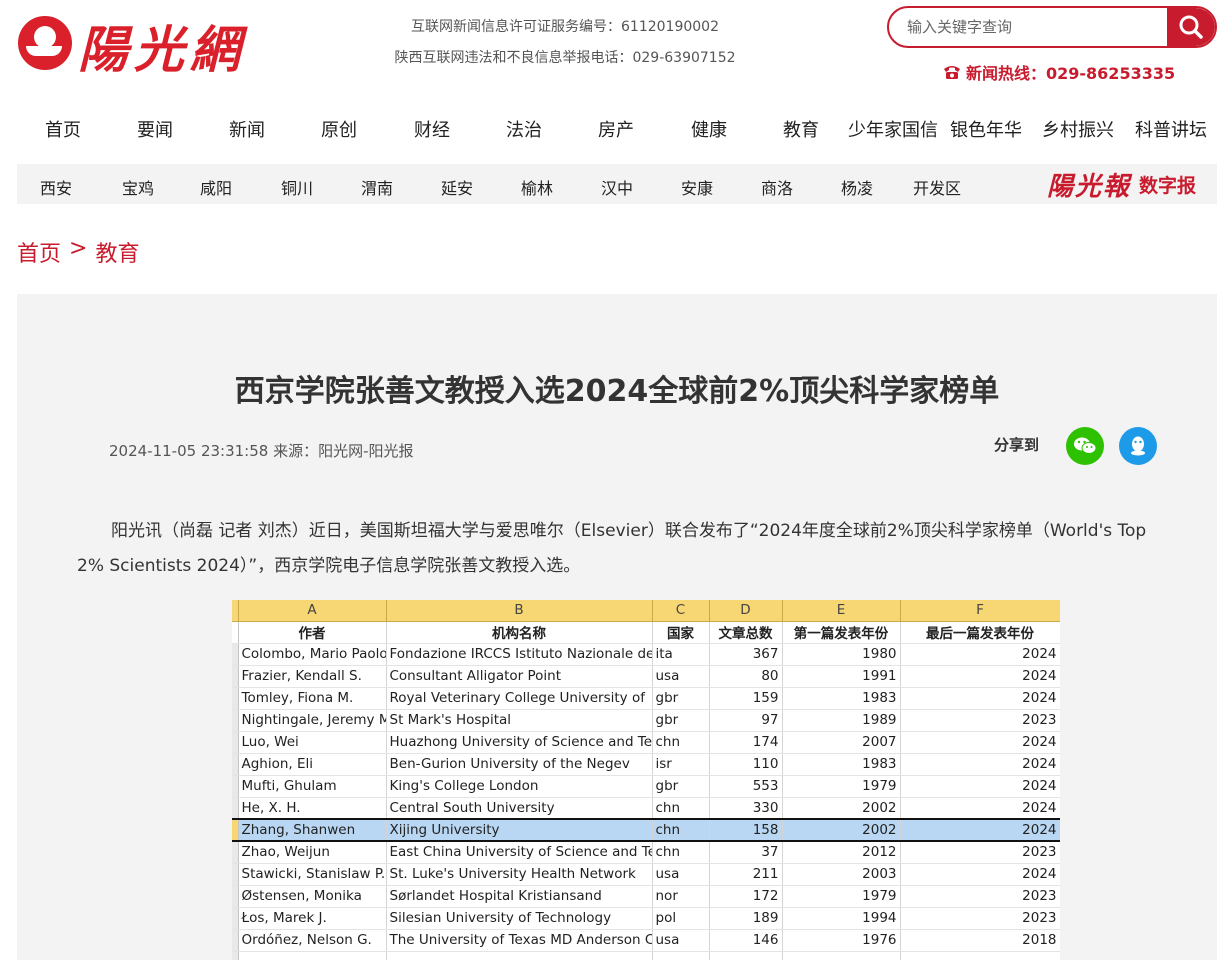 This screenshot has width=1229, height=960. Describe the element at coordinates (519, 940) in the screenshot. I see `table-cell: The University of Texas MD Anderson C` at that location.